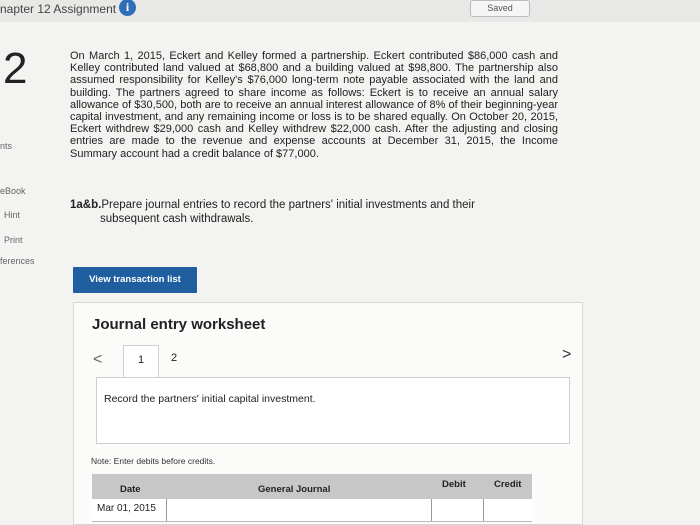 The image size is (700, 525). Describe the element at coordinates (135, 280) in the screenshot. I see `view-transaction-list-button: View transaction list` at that location.